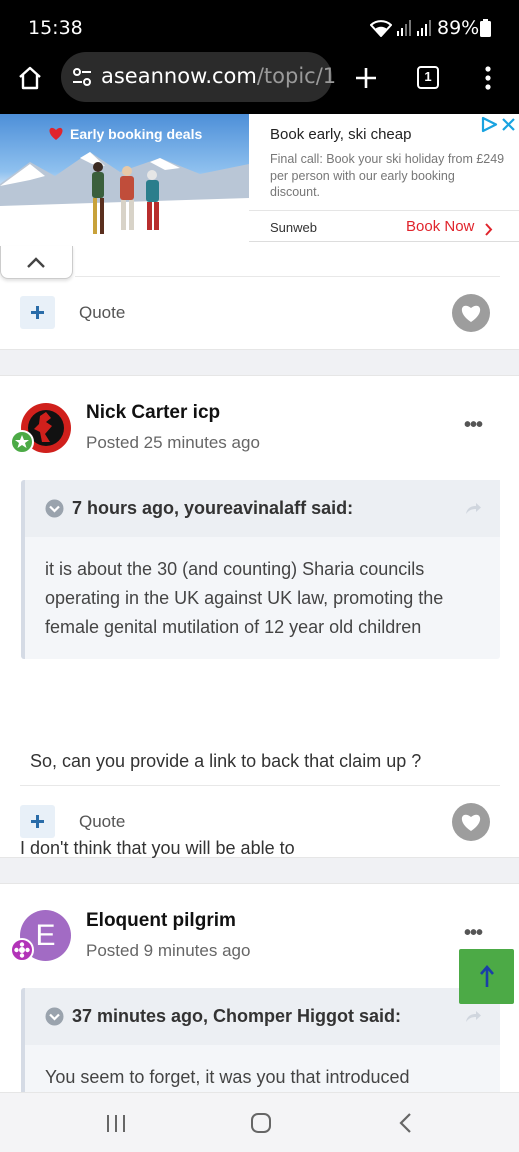 This screenshot has width=519, height=1152. Describe the element at coordinates (213, 508) in the screenshot. I see `quote-attribution: 7 hours ago, youreavinalaff said:` at that location.